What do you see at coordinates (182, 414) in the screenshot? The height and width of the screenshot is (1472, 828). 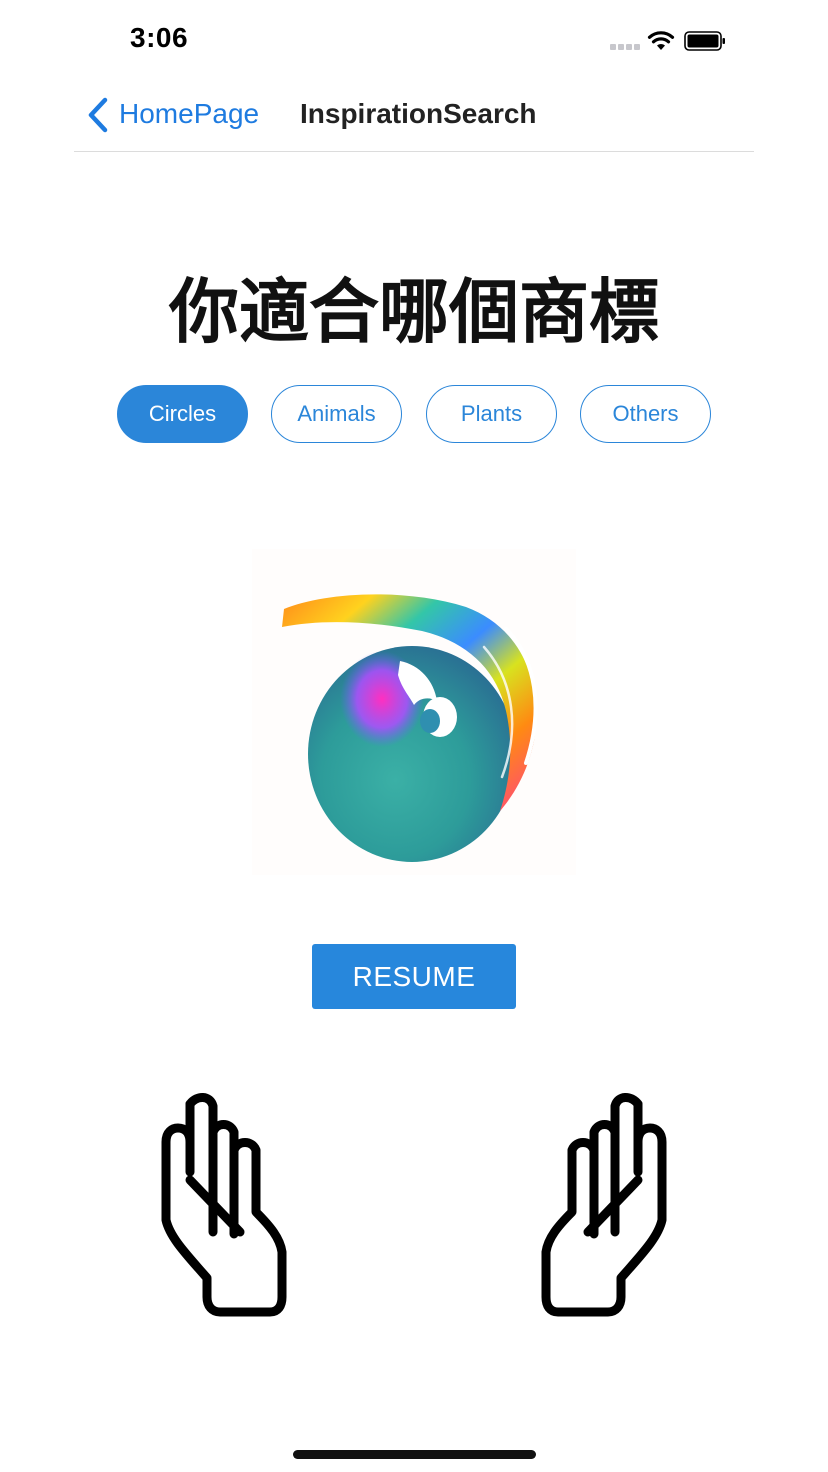 I see `category-circles-button: Circles` at bounding box center [182, 414].